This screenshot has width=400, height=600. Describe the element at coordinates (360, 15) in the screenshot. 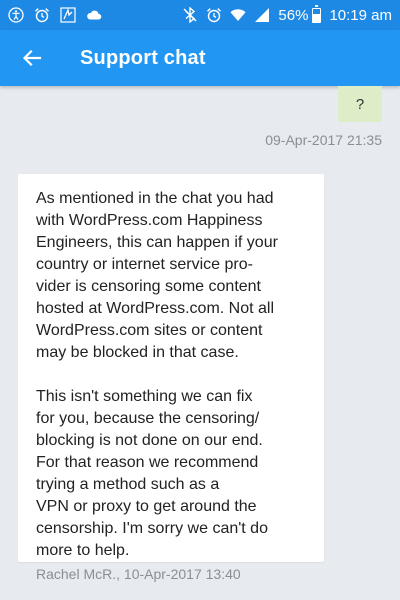

I see `status-time: 10:19 am` at that location.